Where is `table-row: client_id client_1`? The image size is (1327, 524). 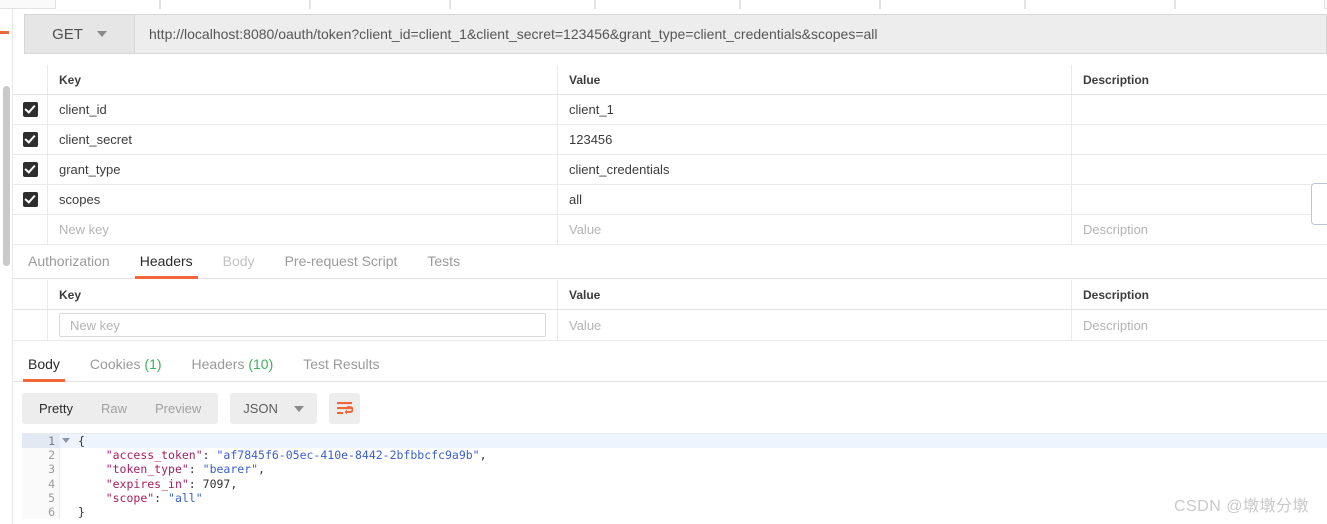 table-row: client_id client_1 is located at coordinates (670, 110).